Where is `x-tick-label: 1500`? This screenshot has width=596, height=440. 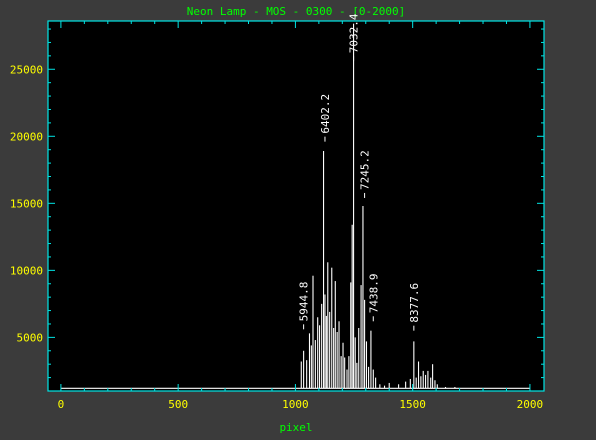 x-tick-label: 1500 is located at coordinates (412, 404).